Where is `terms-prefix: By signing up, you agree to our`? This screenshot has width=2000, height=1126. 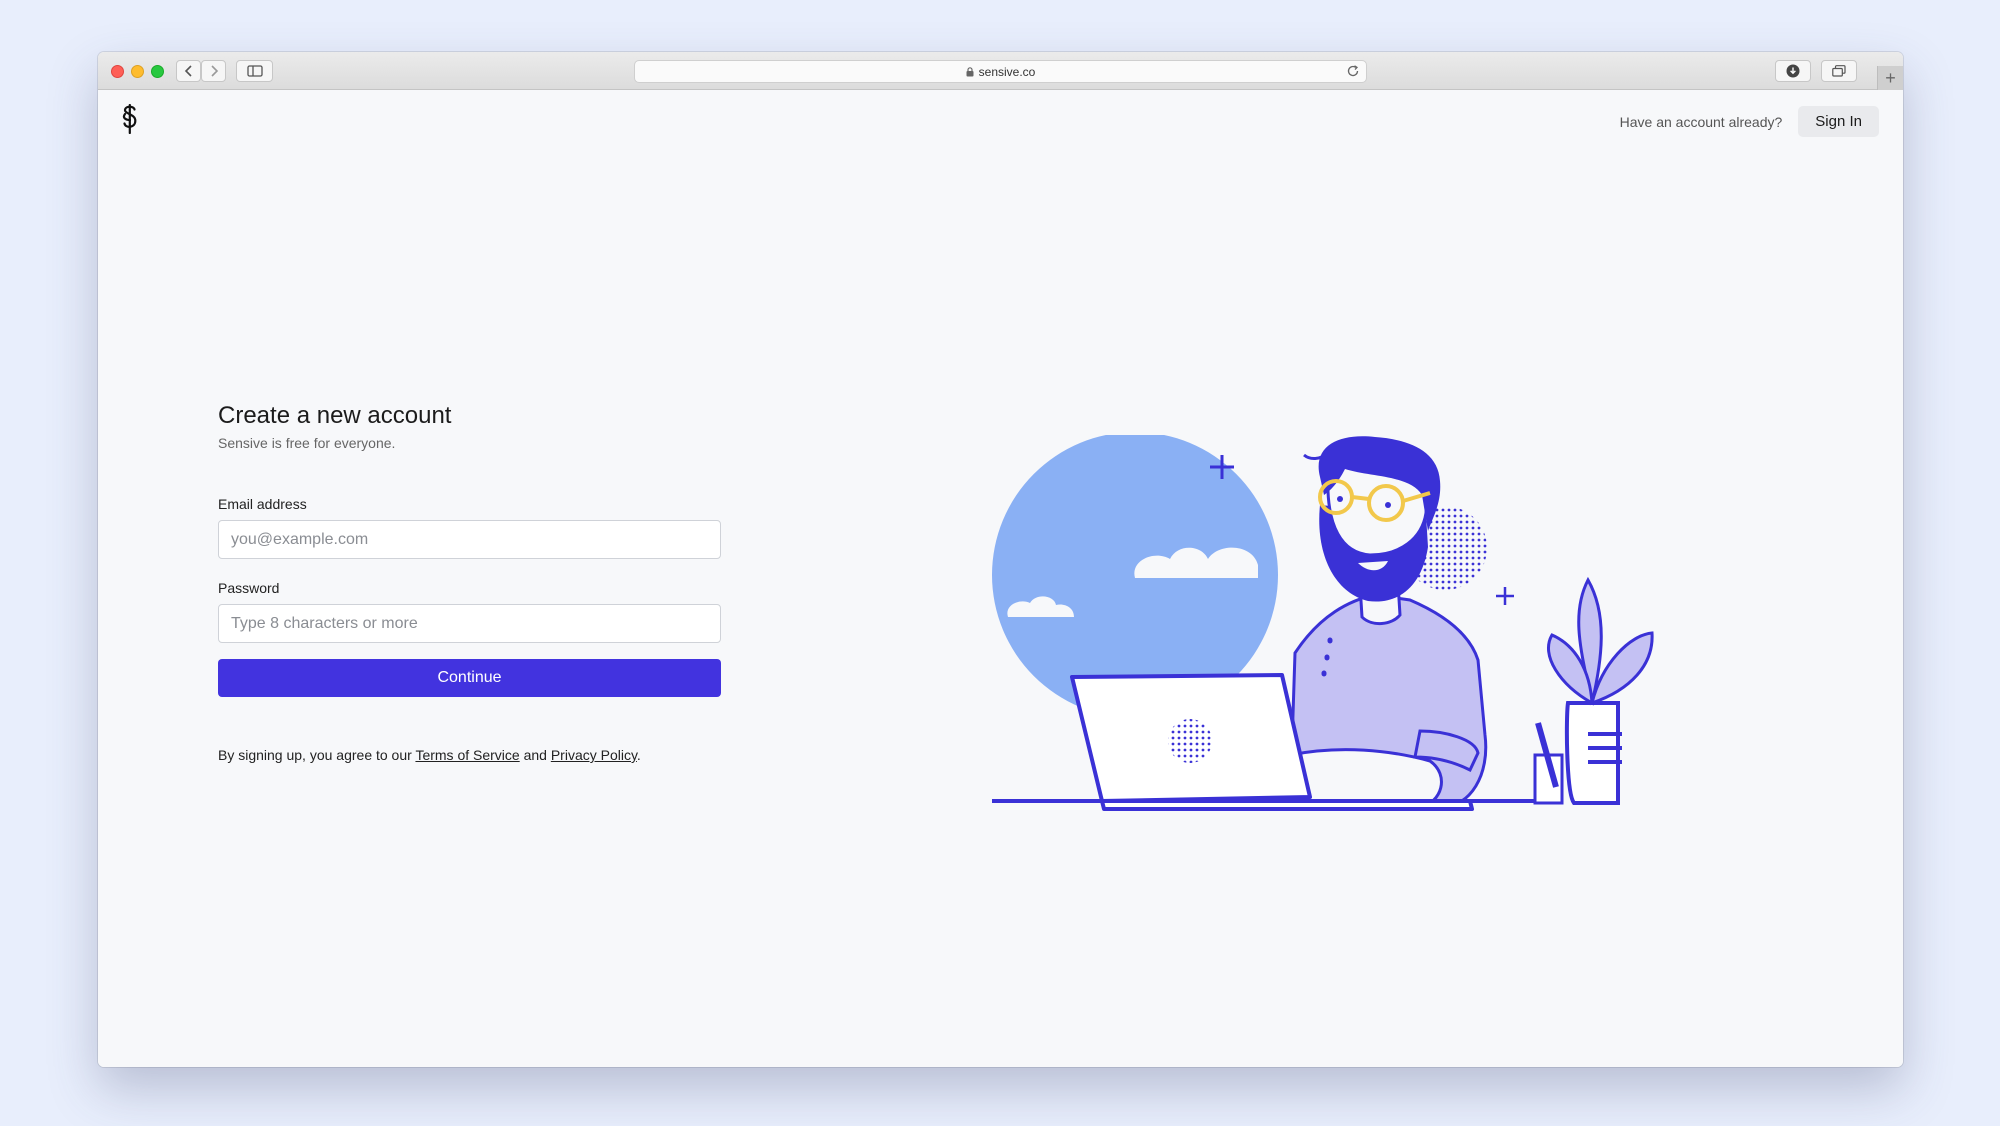 terms-prefix: By signing up, you agree to our is located at coordinates (317, 755).